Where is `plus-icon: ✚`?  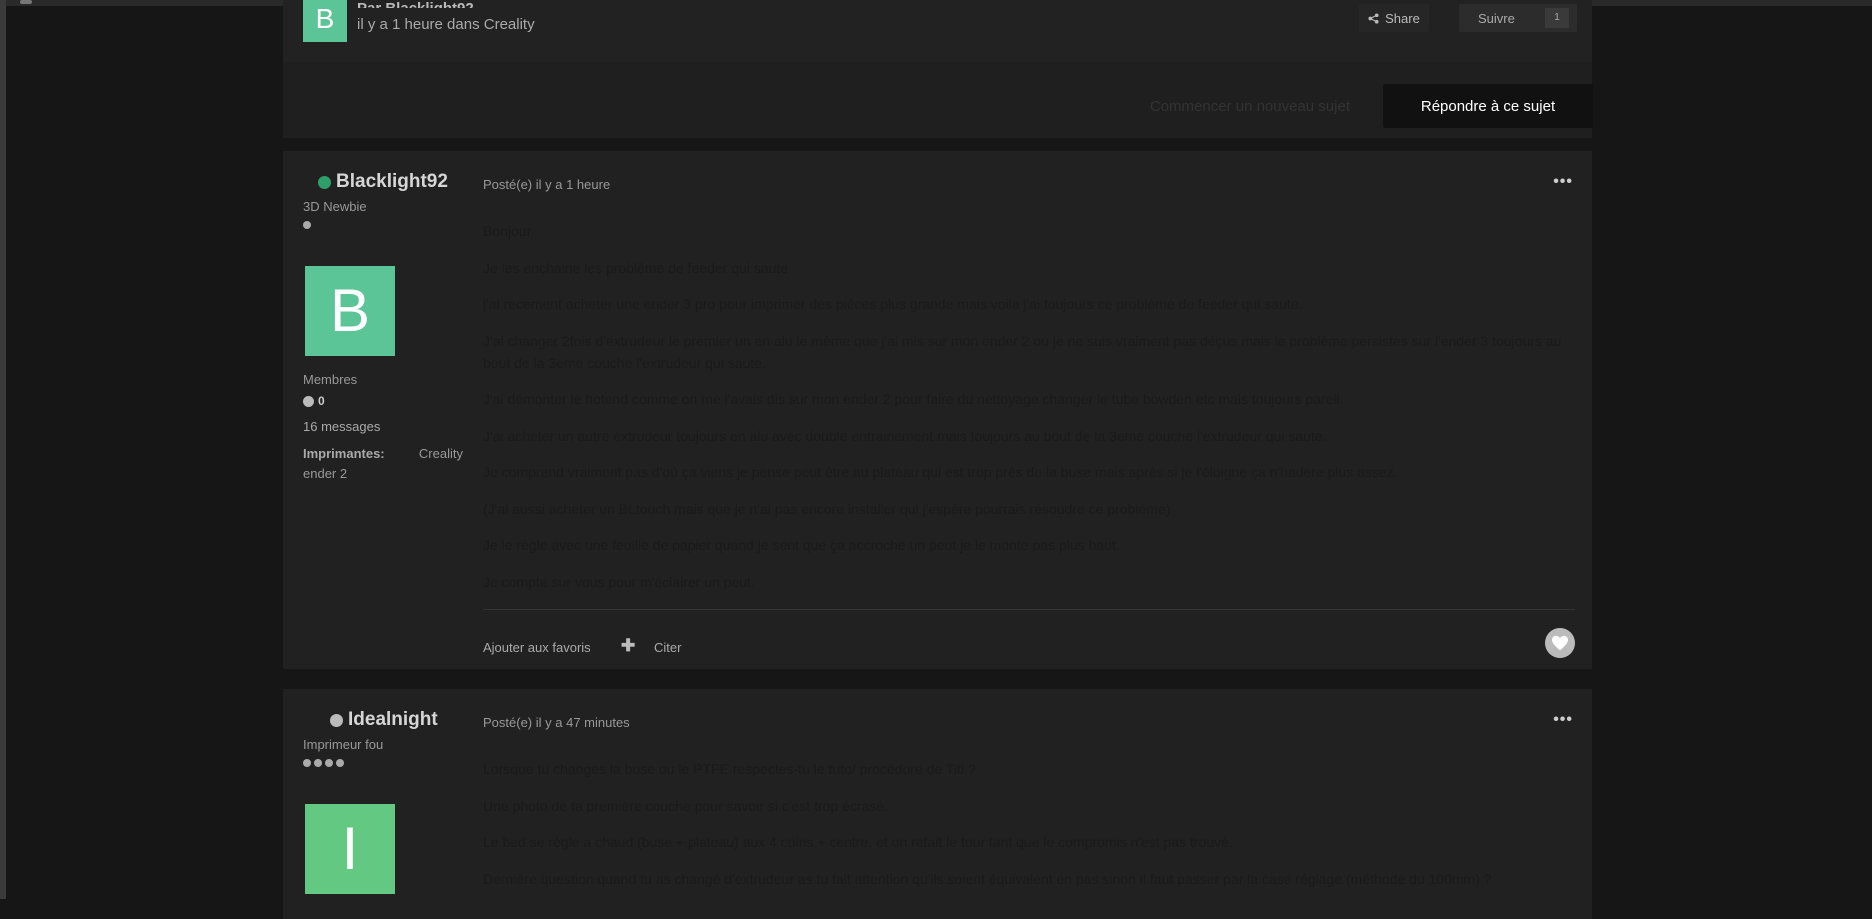 plus-icon: ✚ is located at coordinates (628, 646).